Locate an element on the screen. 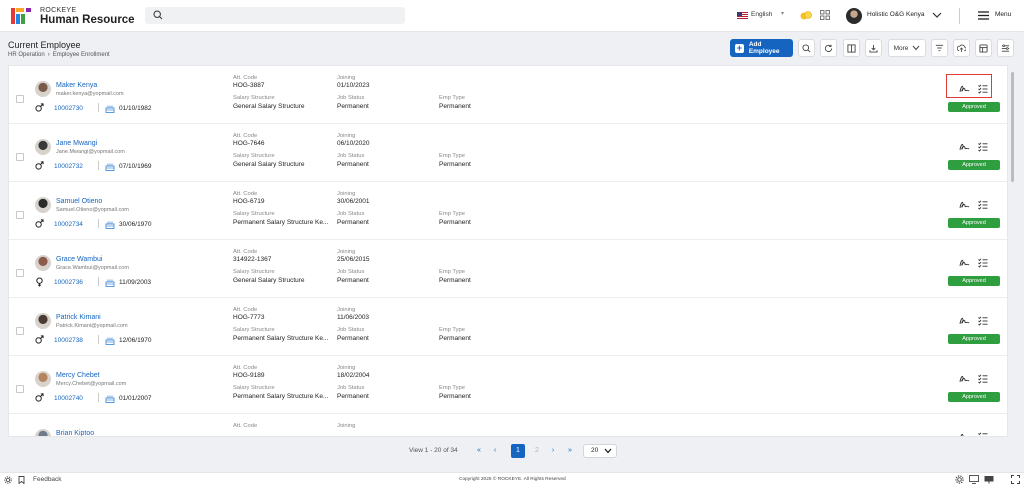 The width and height of the screenshot is (1024, 486). employee-name: Grace Wambui is located at coordinates (79, 259).